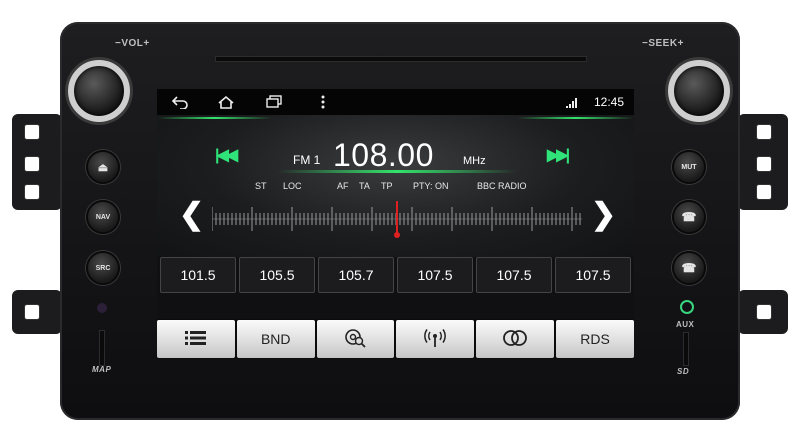 This screenshot has width=800, height=429. Describe the element at coordinates (356, 275) in the screenshot. I see `preset-button-3: 105.7` at that location.